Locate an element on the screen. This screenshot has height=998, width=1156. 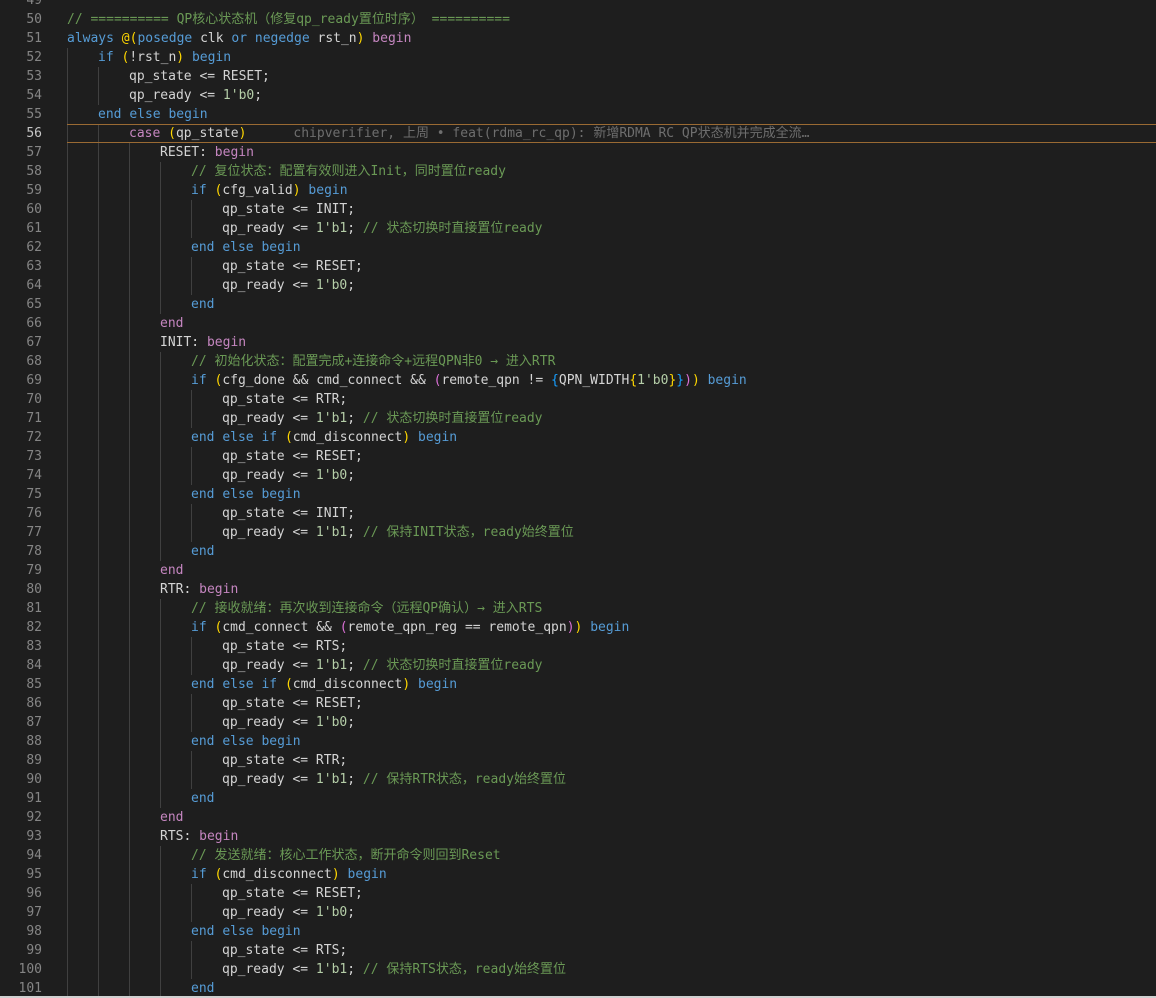
code-line: 94 // 发送就绪：核心工作状态，断开命令则回到Reset is located at coordinates (578, 855).